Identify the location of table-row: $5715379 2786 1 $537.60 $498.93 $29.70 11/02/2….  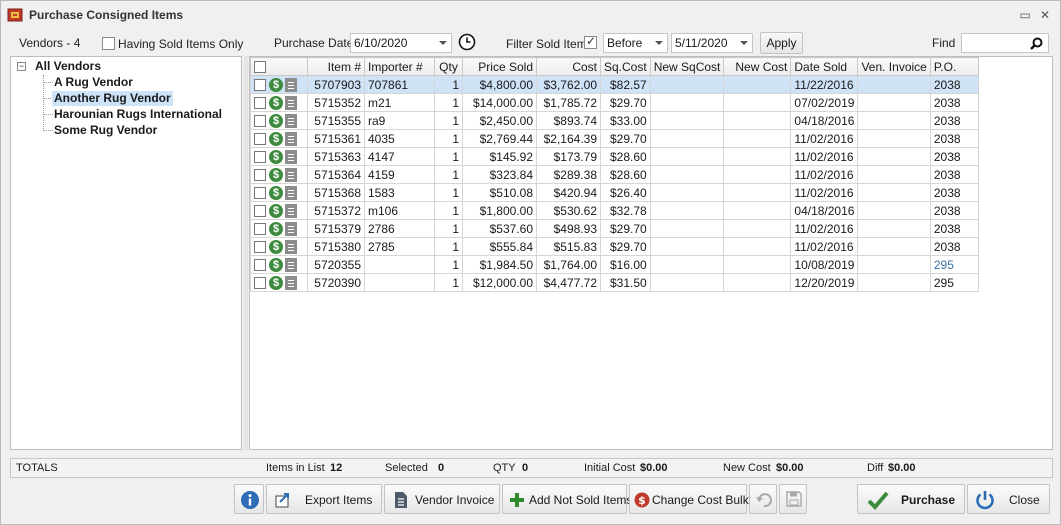
(614, 228).